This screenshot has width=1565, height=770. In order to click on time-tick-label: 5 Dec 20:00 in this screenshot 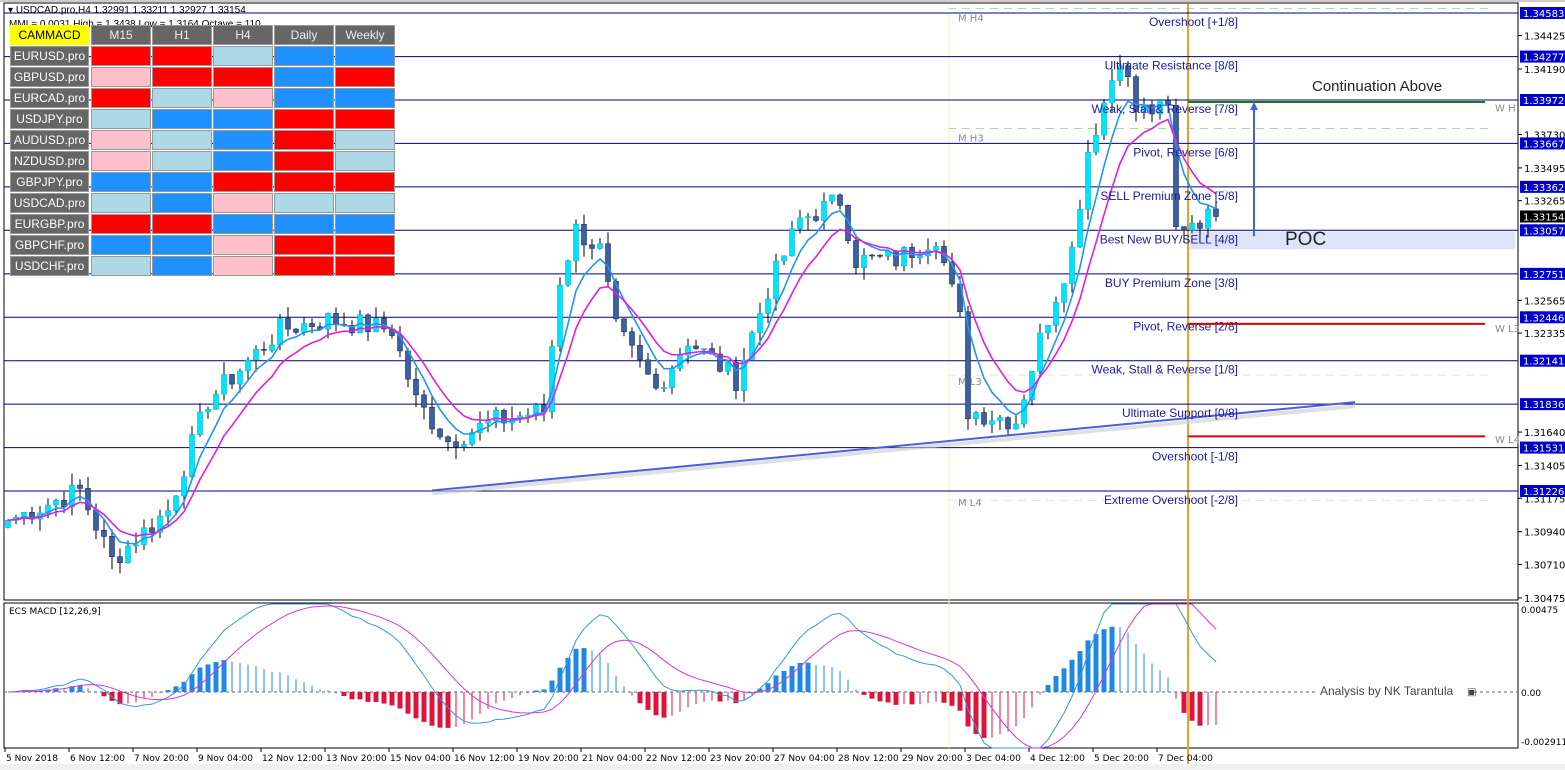, I will do `click(1121, 759)`.